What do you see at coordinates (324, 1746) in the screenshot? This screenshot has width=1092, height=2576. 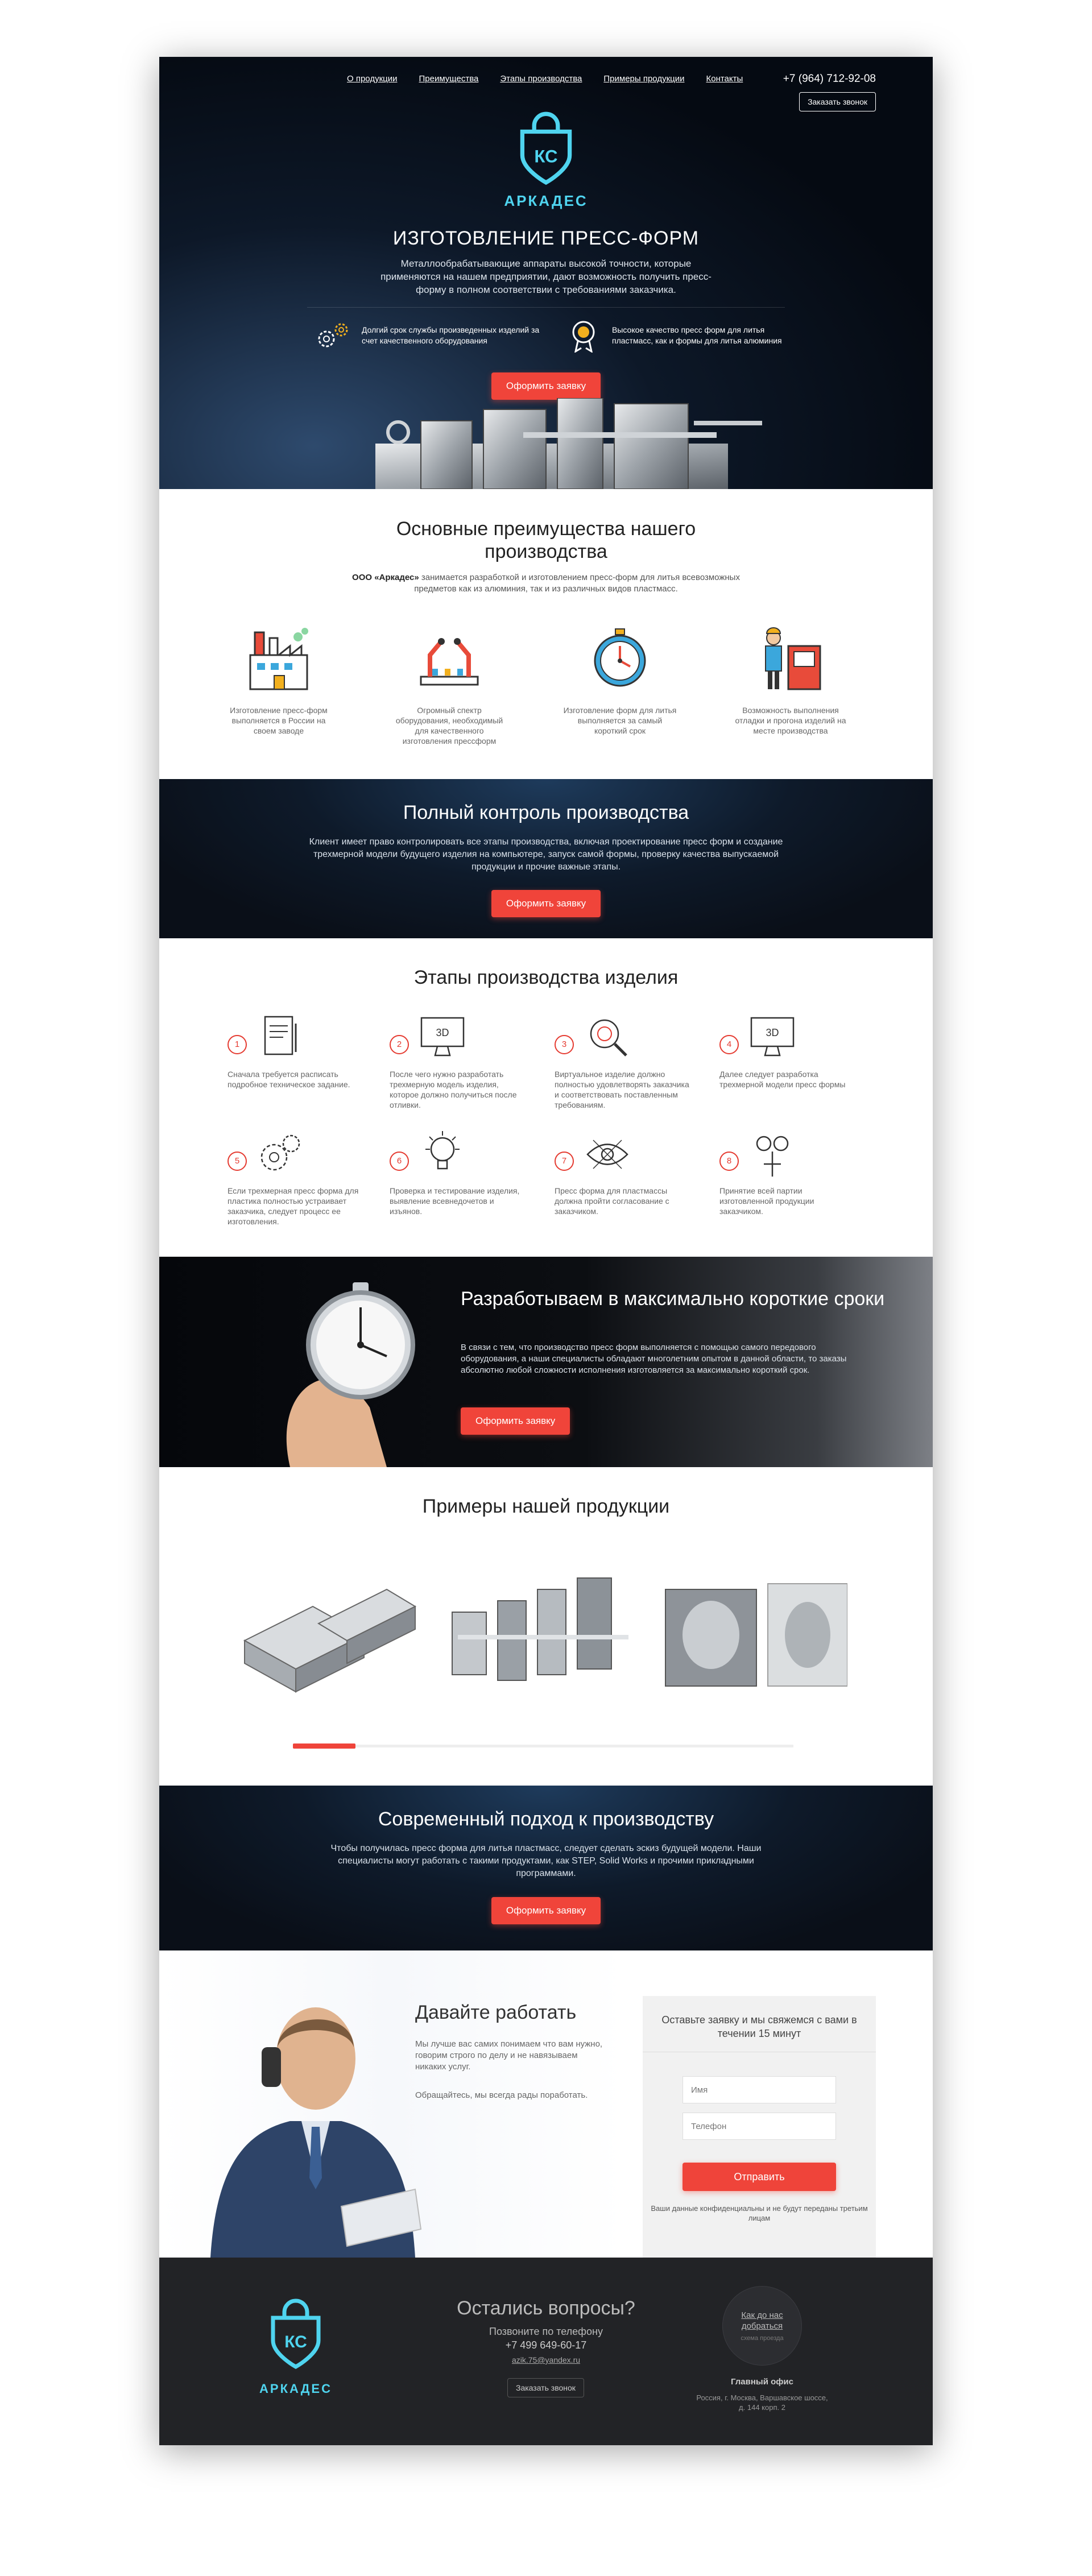 I see `slider-scrollbar-thumb` at bounding box center [324, 1746].